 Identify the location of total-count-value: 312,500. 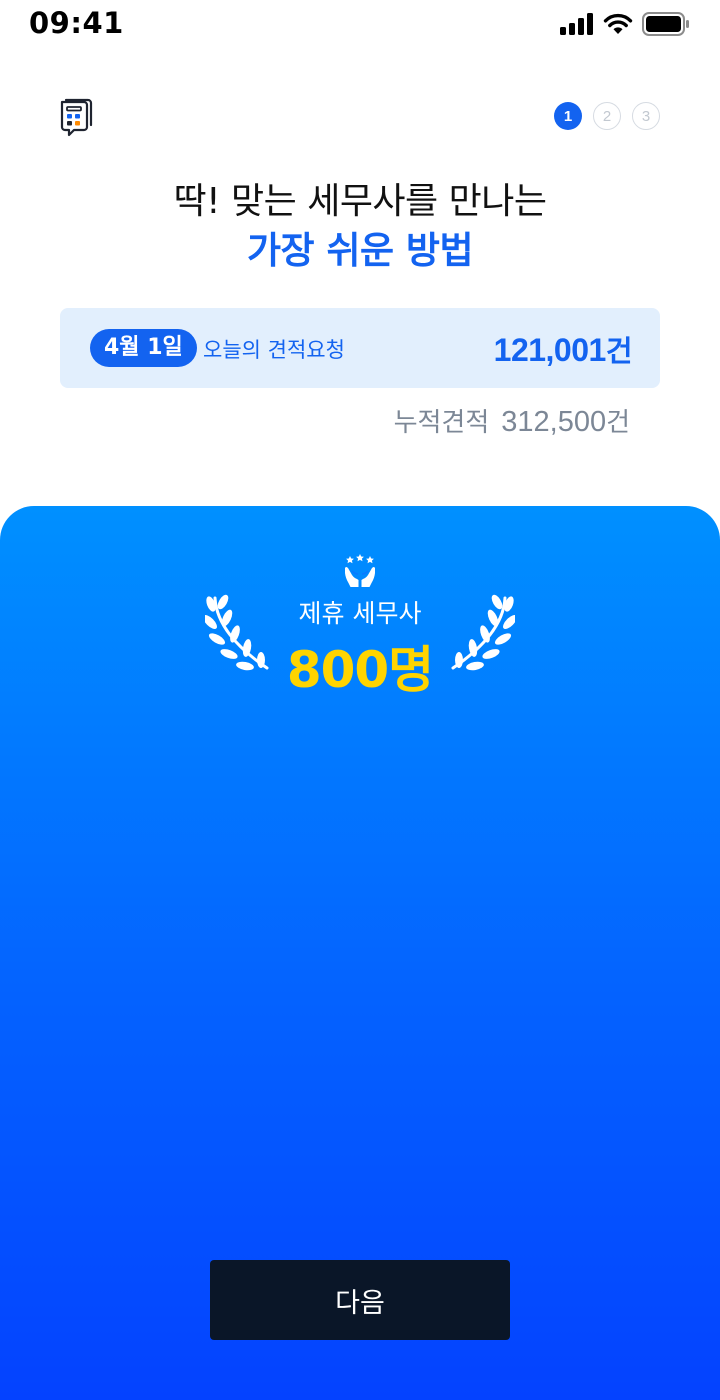
(554, 422).